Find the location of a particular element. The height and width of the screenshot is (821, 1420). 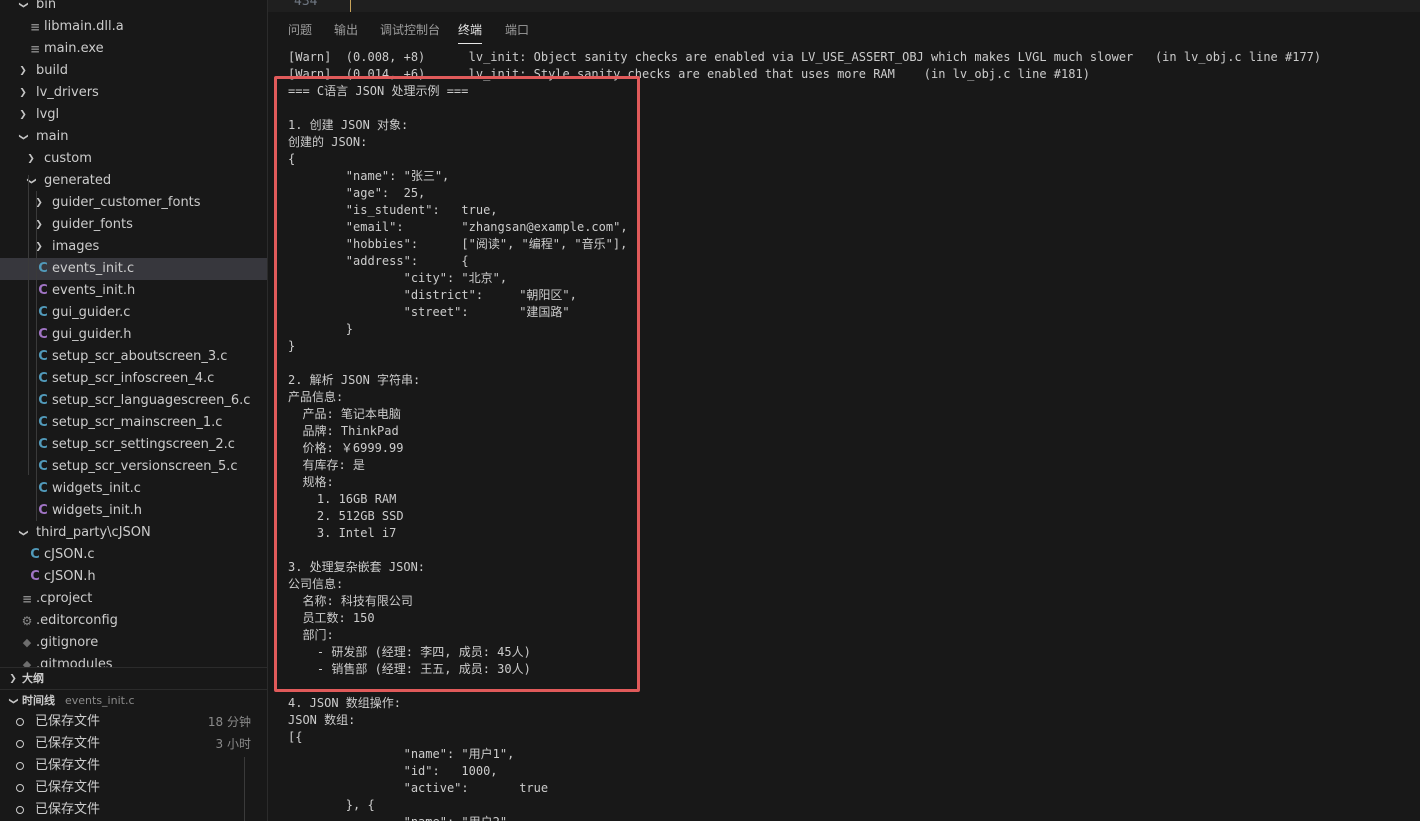

terminal-line: 有库存: 是 is located at coordinates (326, 465).